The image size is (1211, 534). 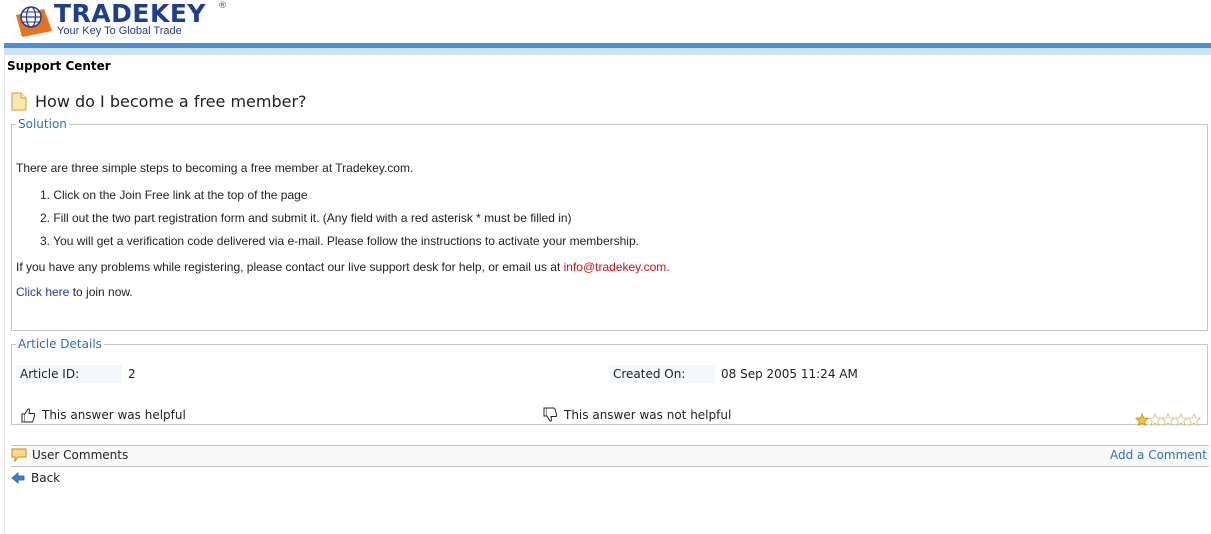 I want to click on user-comments-header: User Comments, so click(x=69, y=455).